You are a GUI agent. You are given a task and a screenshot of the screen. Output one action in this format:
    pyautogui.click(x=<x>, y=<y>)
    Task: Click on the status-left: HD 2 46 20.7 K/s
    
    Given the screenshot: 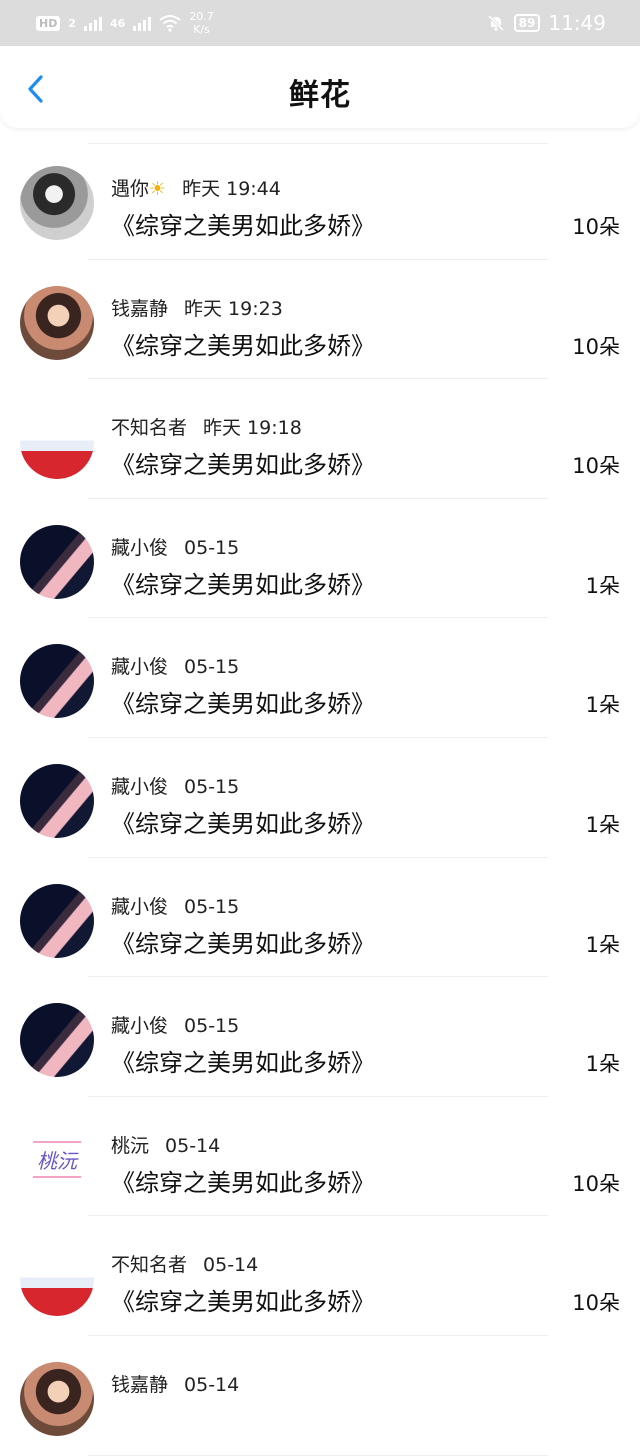 What is the action you would take?
    pyautogui.click(x=125, y=23)
    